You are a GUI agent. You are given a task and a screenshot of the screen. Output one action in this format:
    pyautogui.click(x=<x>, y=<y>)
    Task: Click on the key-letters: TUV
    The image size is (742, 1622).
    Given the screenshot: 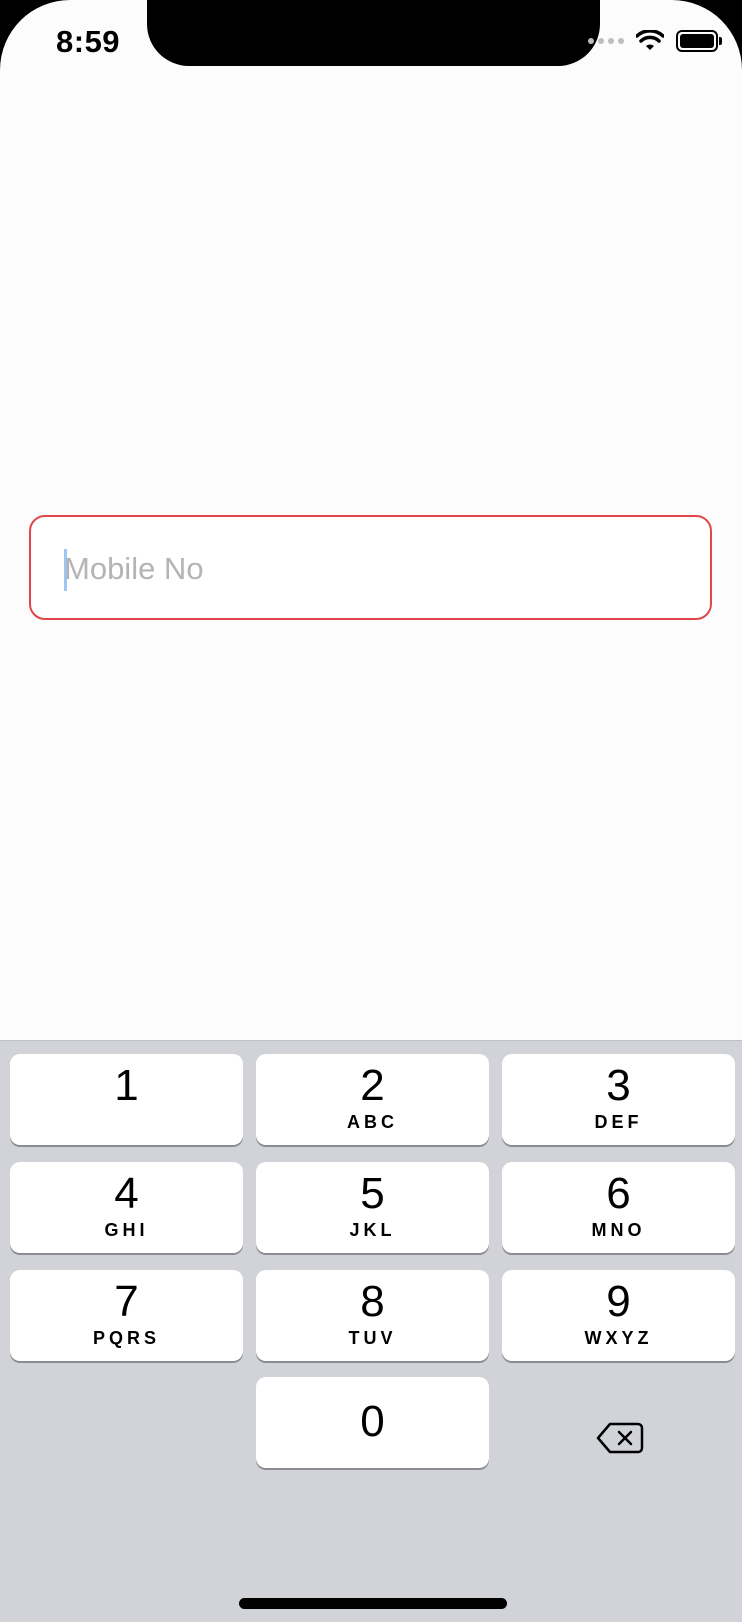 What is the action you would take?
    pyautogui.click(x=372, y=1338)
    